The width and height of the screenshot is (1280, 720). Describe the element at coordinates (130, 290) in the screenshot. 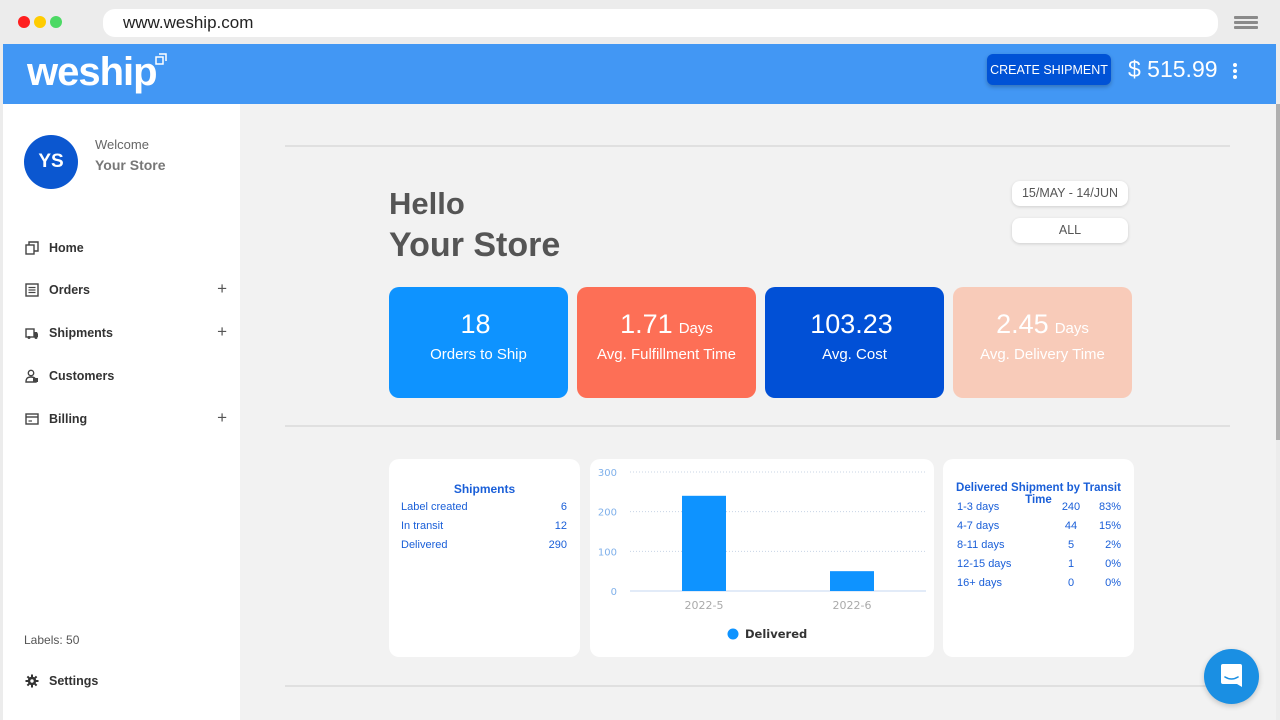

I see `sidebar-item-orders: Orders +` at that location.